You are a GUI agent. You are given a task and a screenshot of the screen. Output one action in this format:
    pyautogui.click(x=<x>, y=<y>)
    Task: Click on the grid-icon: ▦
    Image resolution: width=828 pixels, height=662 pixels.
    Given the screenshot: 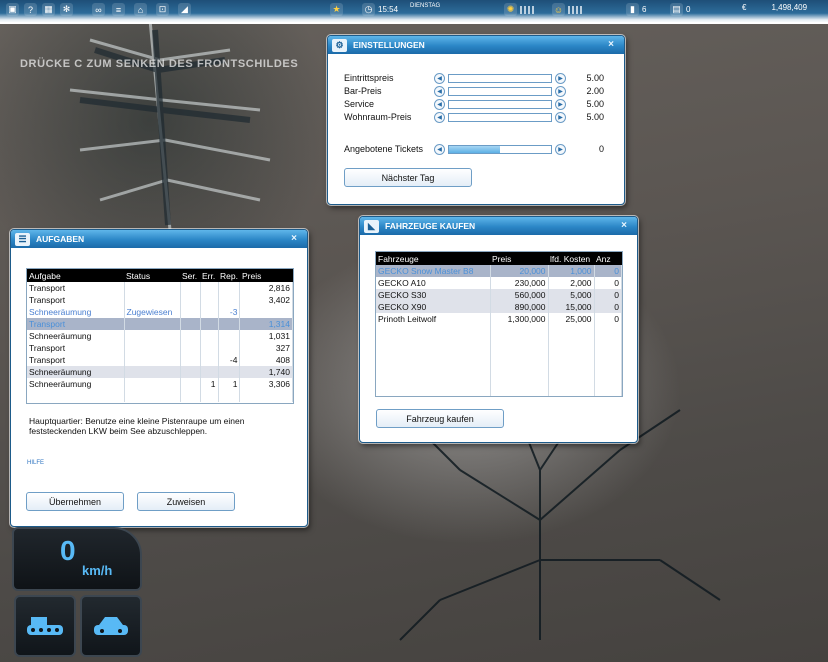 What is the action you would take?
    pyautogui.click(x=48, y=9)
    